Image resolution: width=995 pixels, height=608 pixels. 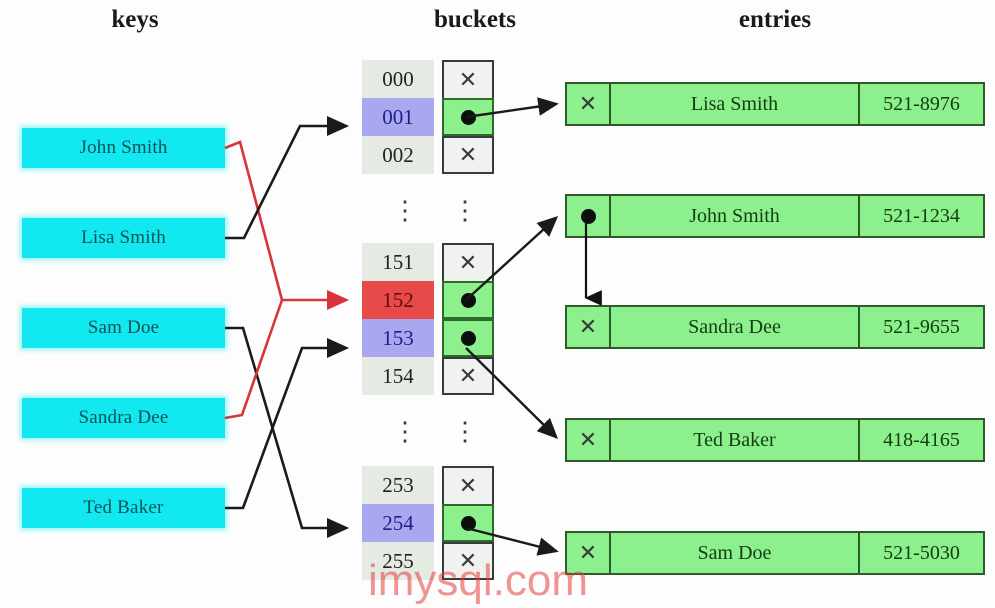 I want to click on bucket-pointer-154: ✕, so click(x=468, y=376).